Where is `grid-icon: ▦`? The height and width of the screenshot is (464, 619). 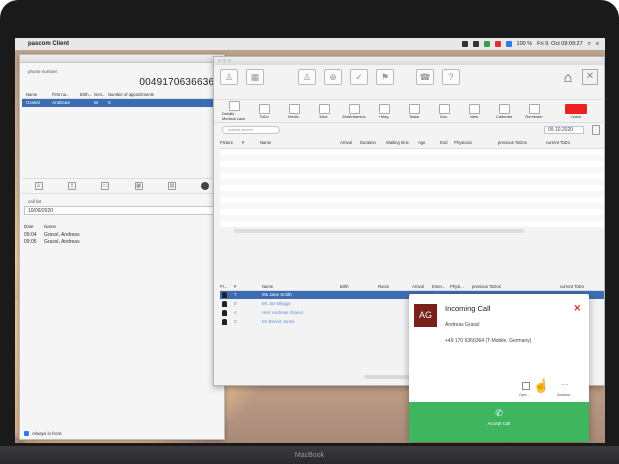 grid-icon: ▦ is located at coordinates (138, 186).